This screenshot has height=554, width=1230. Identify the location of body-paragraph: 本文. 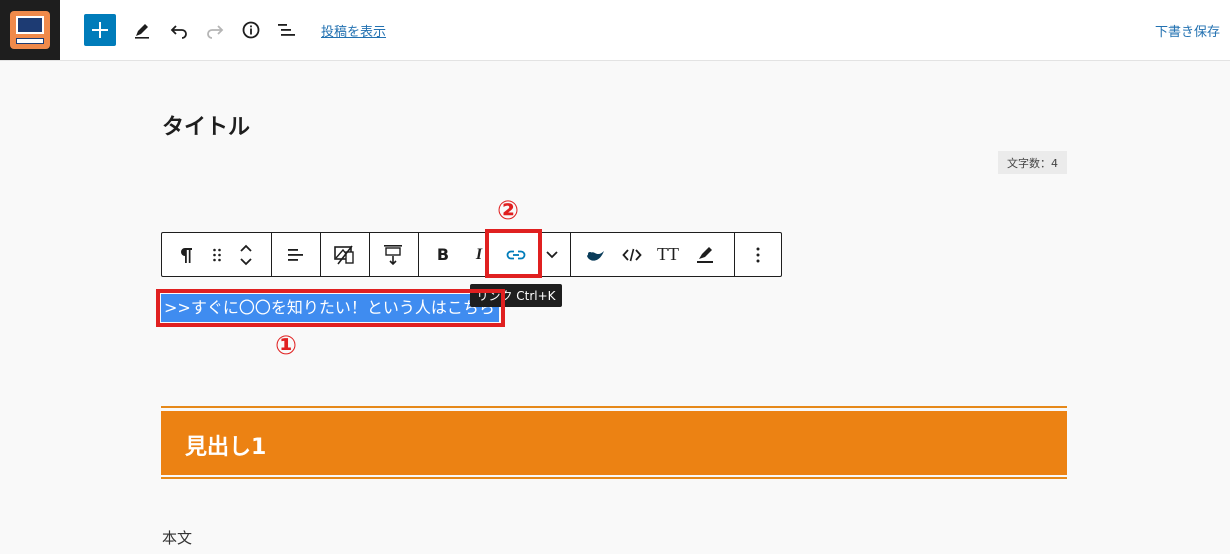
(177, 537).